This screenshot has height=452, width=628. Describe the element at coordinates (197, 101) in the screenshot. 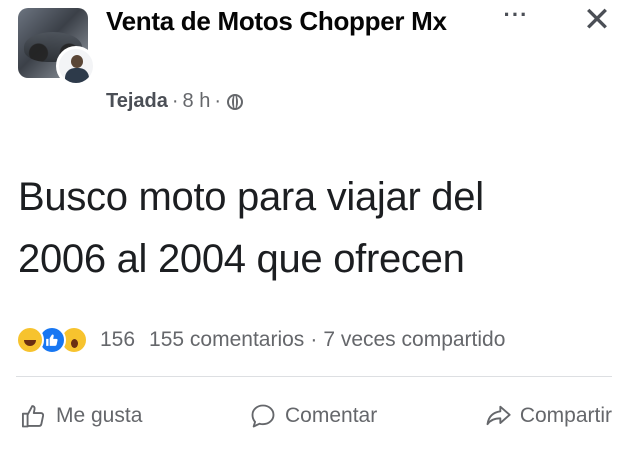

I see `post-time: 8 h` at that location.